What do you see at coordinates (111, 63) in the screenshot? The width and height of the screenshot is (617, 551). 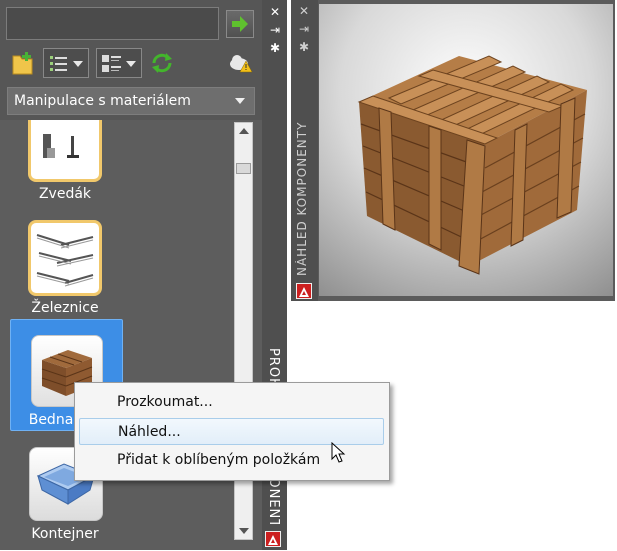 I see `detail-view-icon` at bounding box center [111, 63].